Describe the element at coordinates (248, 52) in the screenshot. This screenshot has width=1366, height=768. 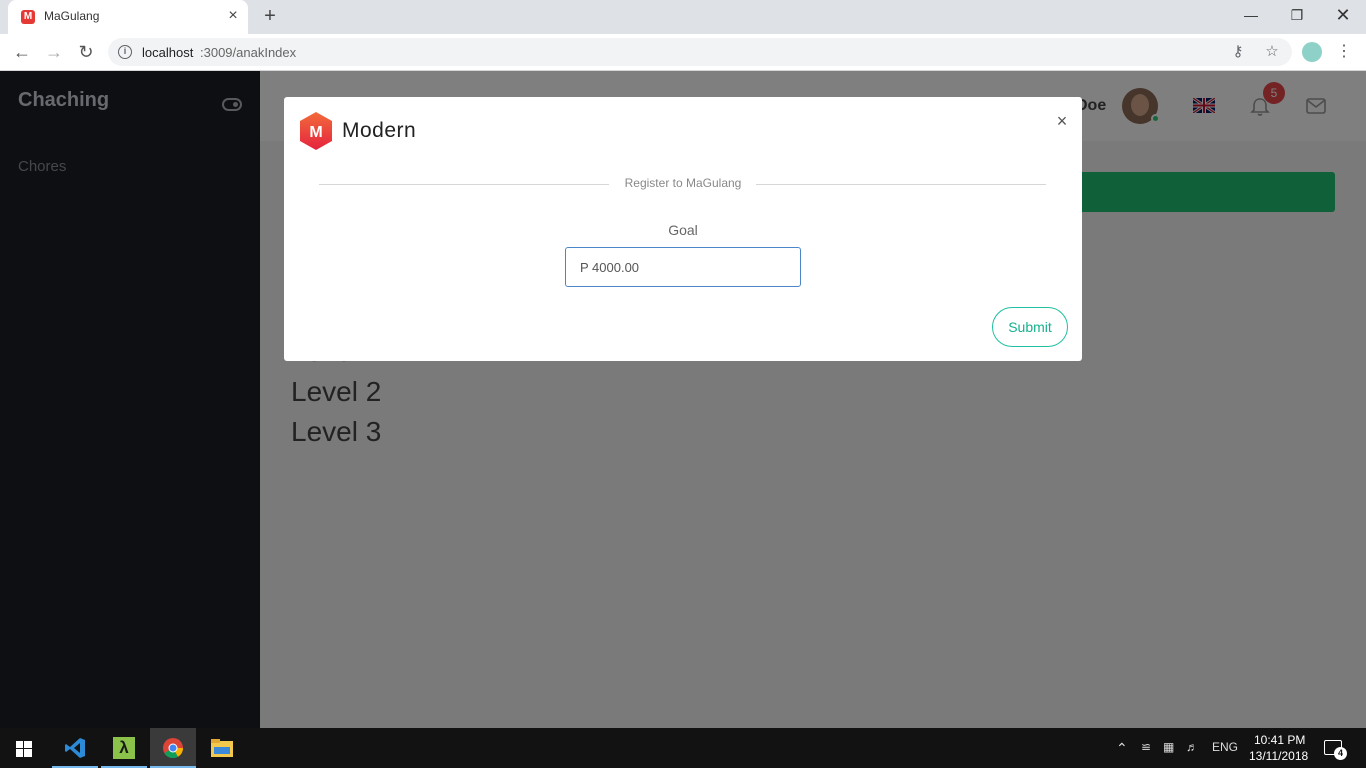
I see `url-path: :3009/anakIndex` at that location.